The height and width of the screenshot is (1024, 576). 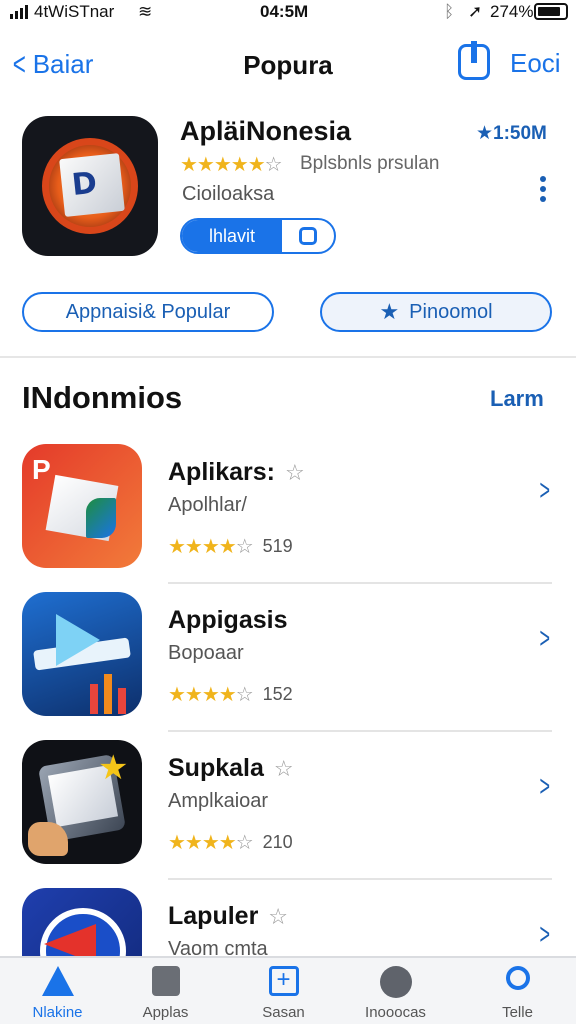 I want to click on featured-star-icon, so click(x=57, y=981).